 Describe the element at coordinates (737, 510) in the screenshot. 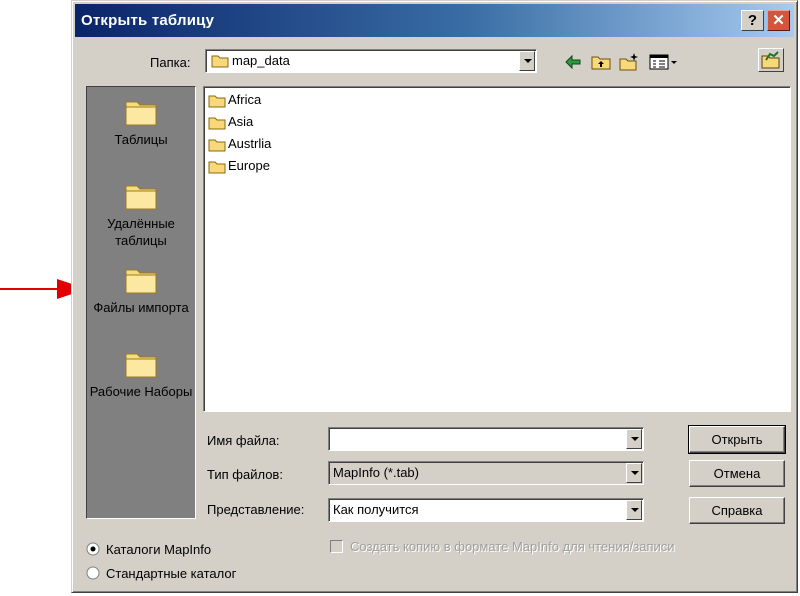

I see `help-button: Справка` at that location.